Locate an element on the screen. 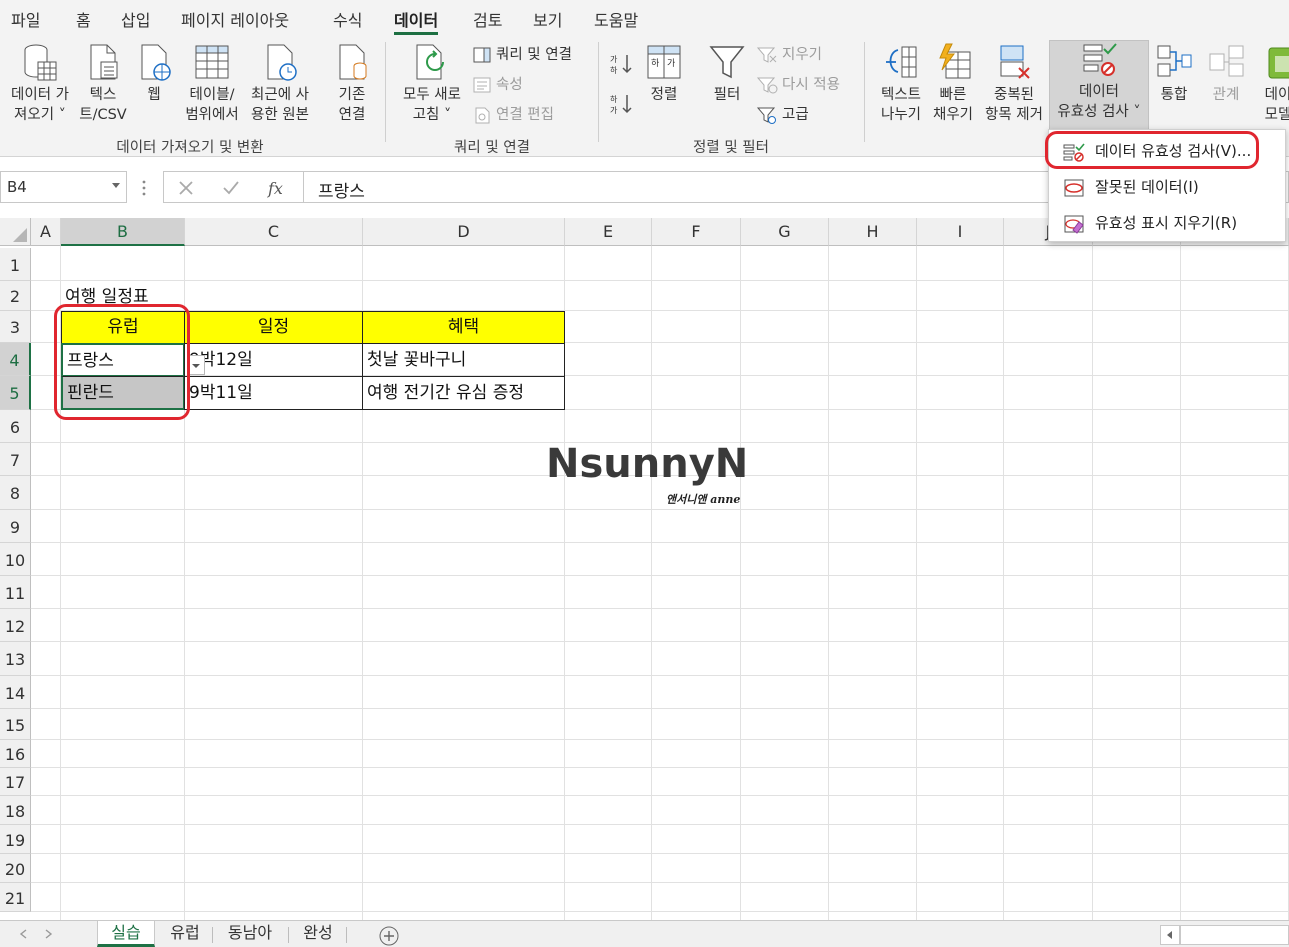  header-cell-schedule: 일정 is located at coordinates (273, 327).